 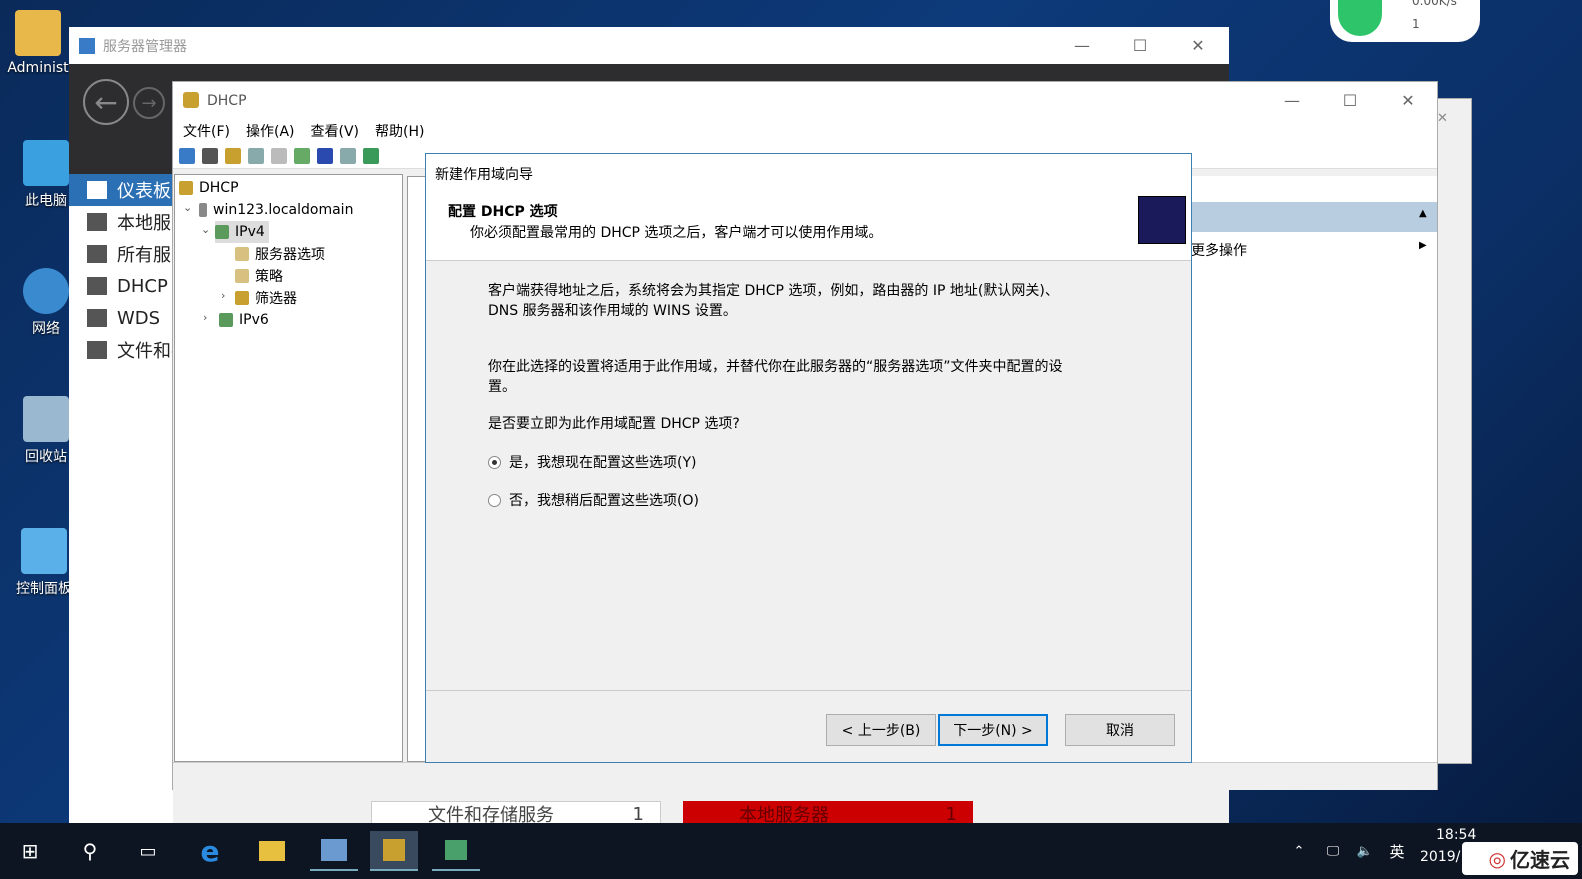 I want to click on tree-item-policies: 策略, so click(x=259, y=276).